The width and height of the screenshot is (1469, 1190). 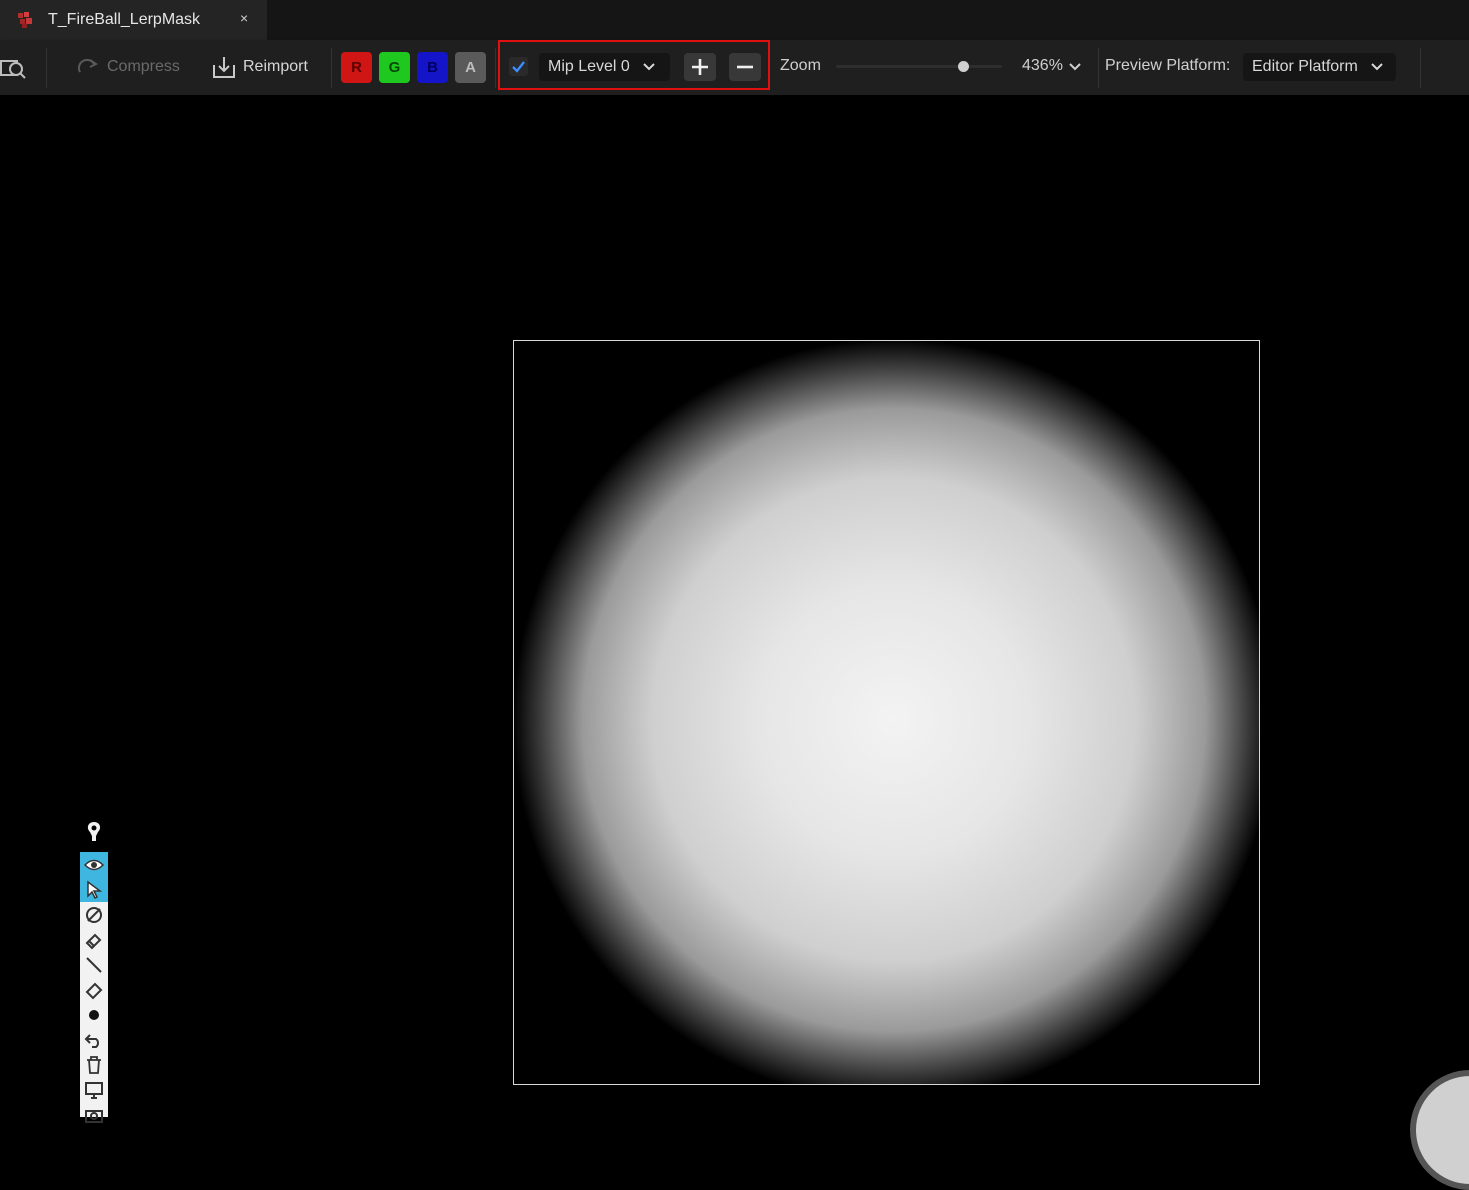 What do you see at coordinates (94, 864) in the screenshot?
I see `eye-icon` at bounding box center [94, 864].